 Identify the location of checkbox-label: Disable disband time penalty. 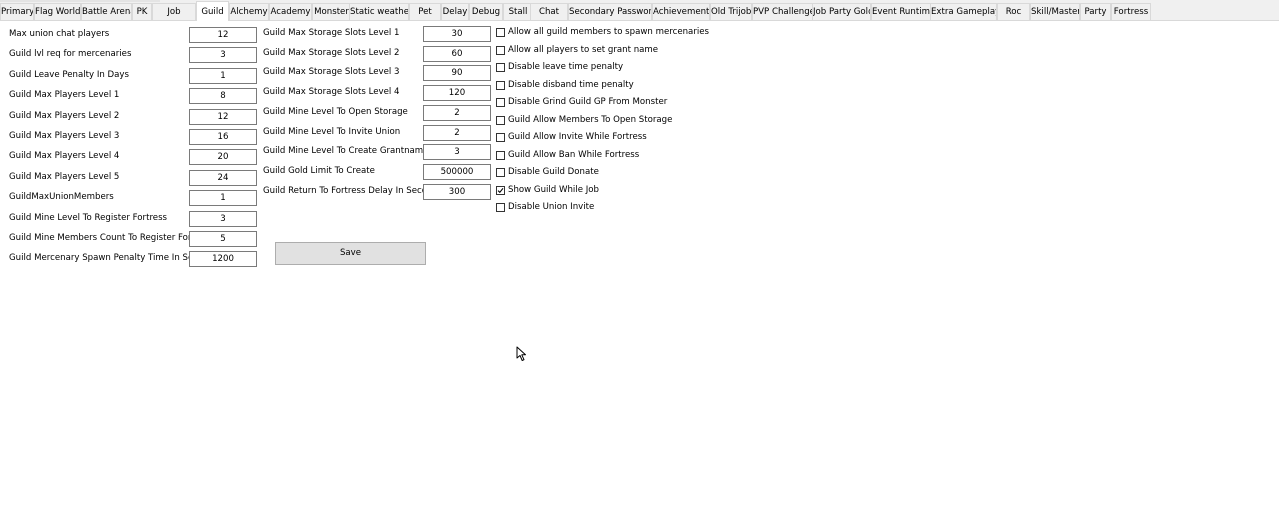
(571, 85).